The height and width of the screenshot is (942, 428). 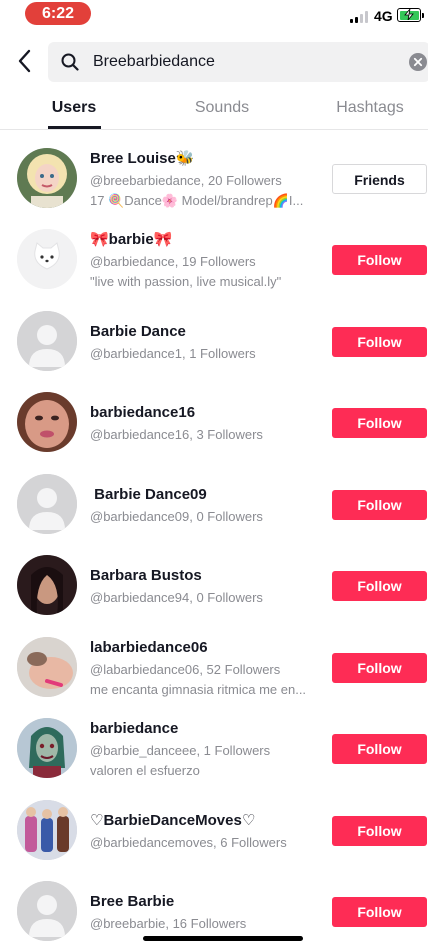 What do you see at coordinates (186, 281) in the screenshot?
I see `user-bio: "live with passion, live musical.ly"` at bounding box center [186, 281].